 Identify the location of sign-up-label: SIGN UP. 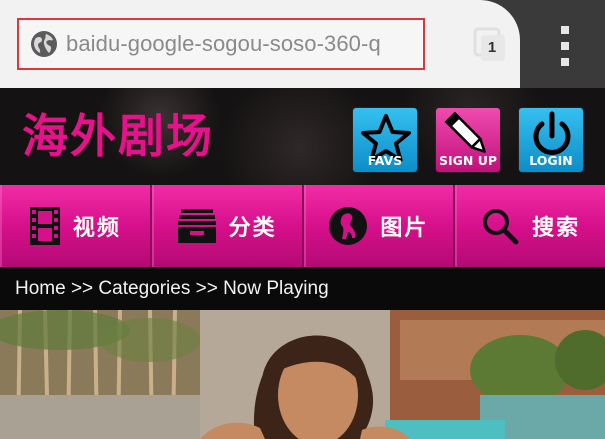
(468, 160).